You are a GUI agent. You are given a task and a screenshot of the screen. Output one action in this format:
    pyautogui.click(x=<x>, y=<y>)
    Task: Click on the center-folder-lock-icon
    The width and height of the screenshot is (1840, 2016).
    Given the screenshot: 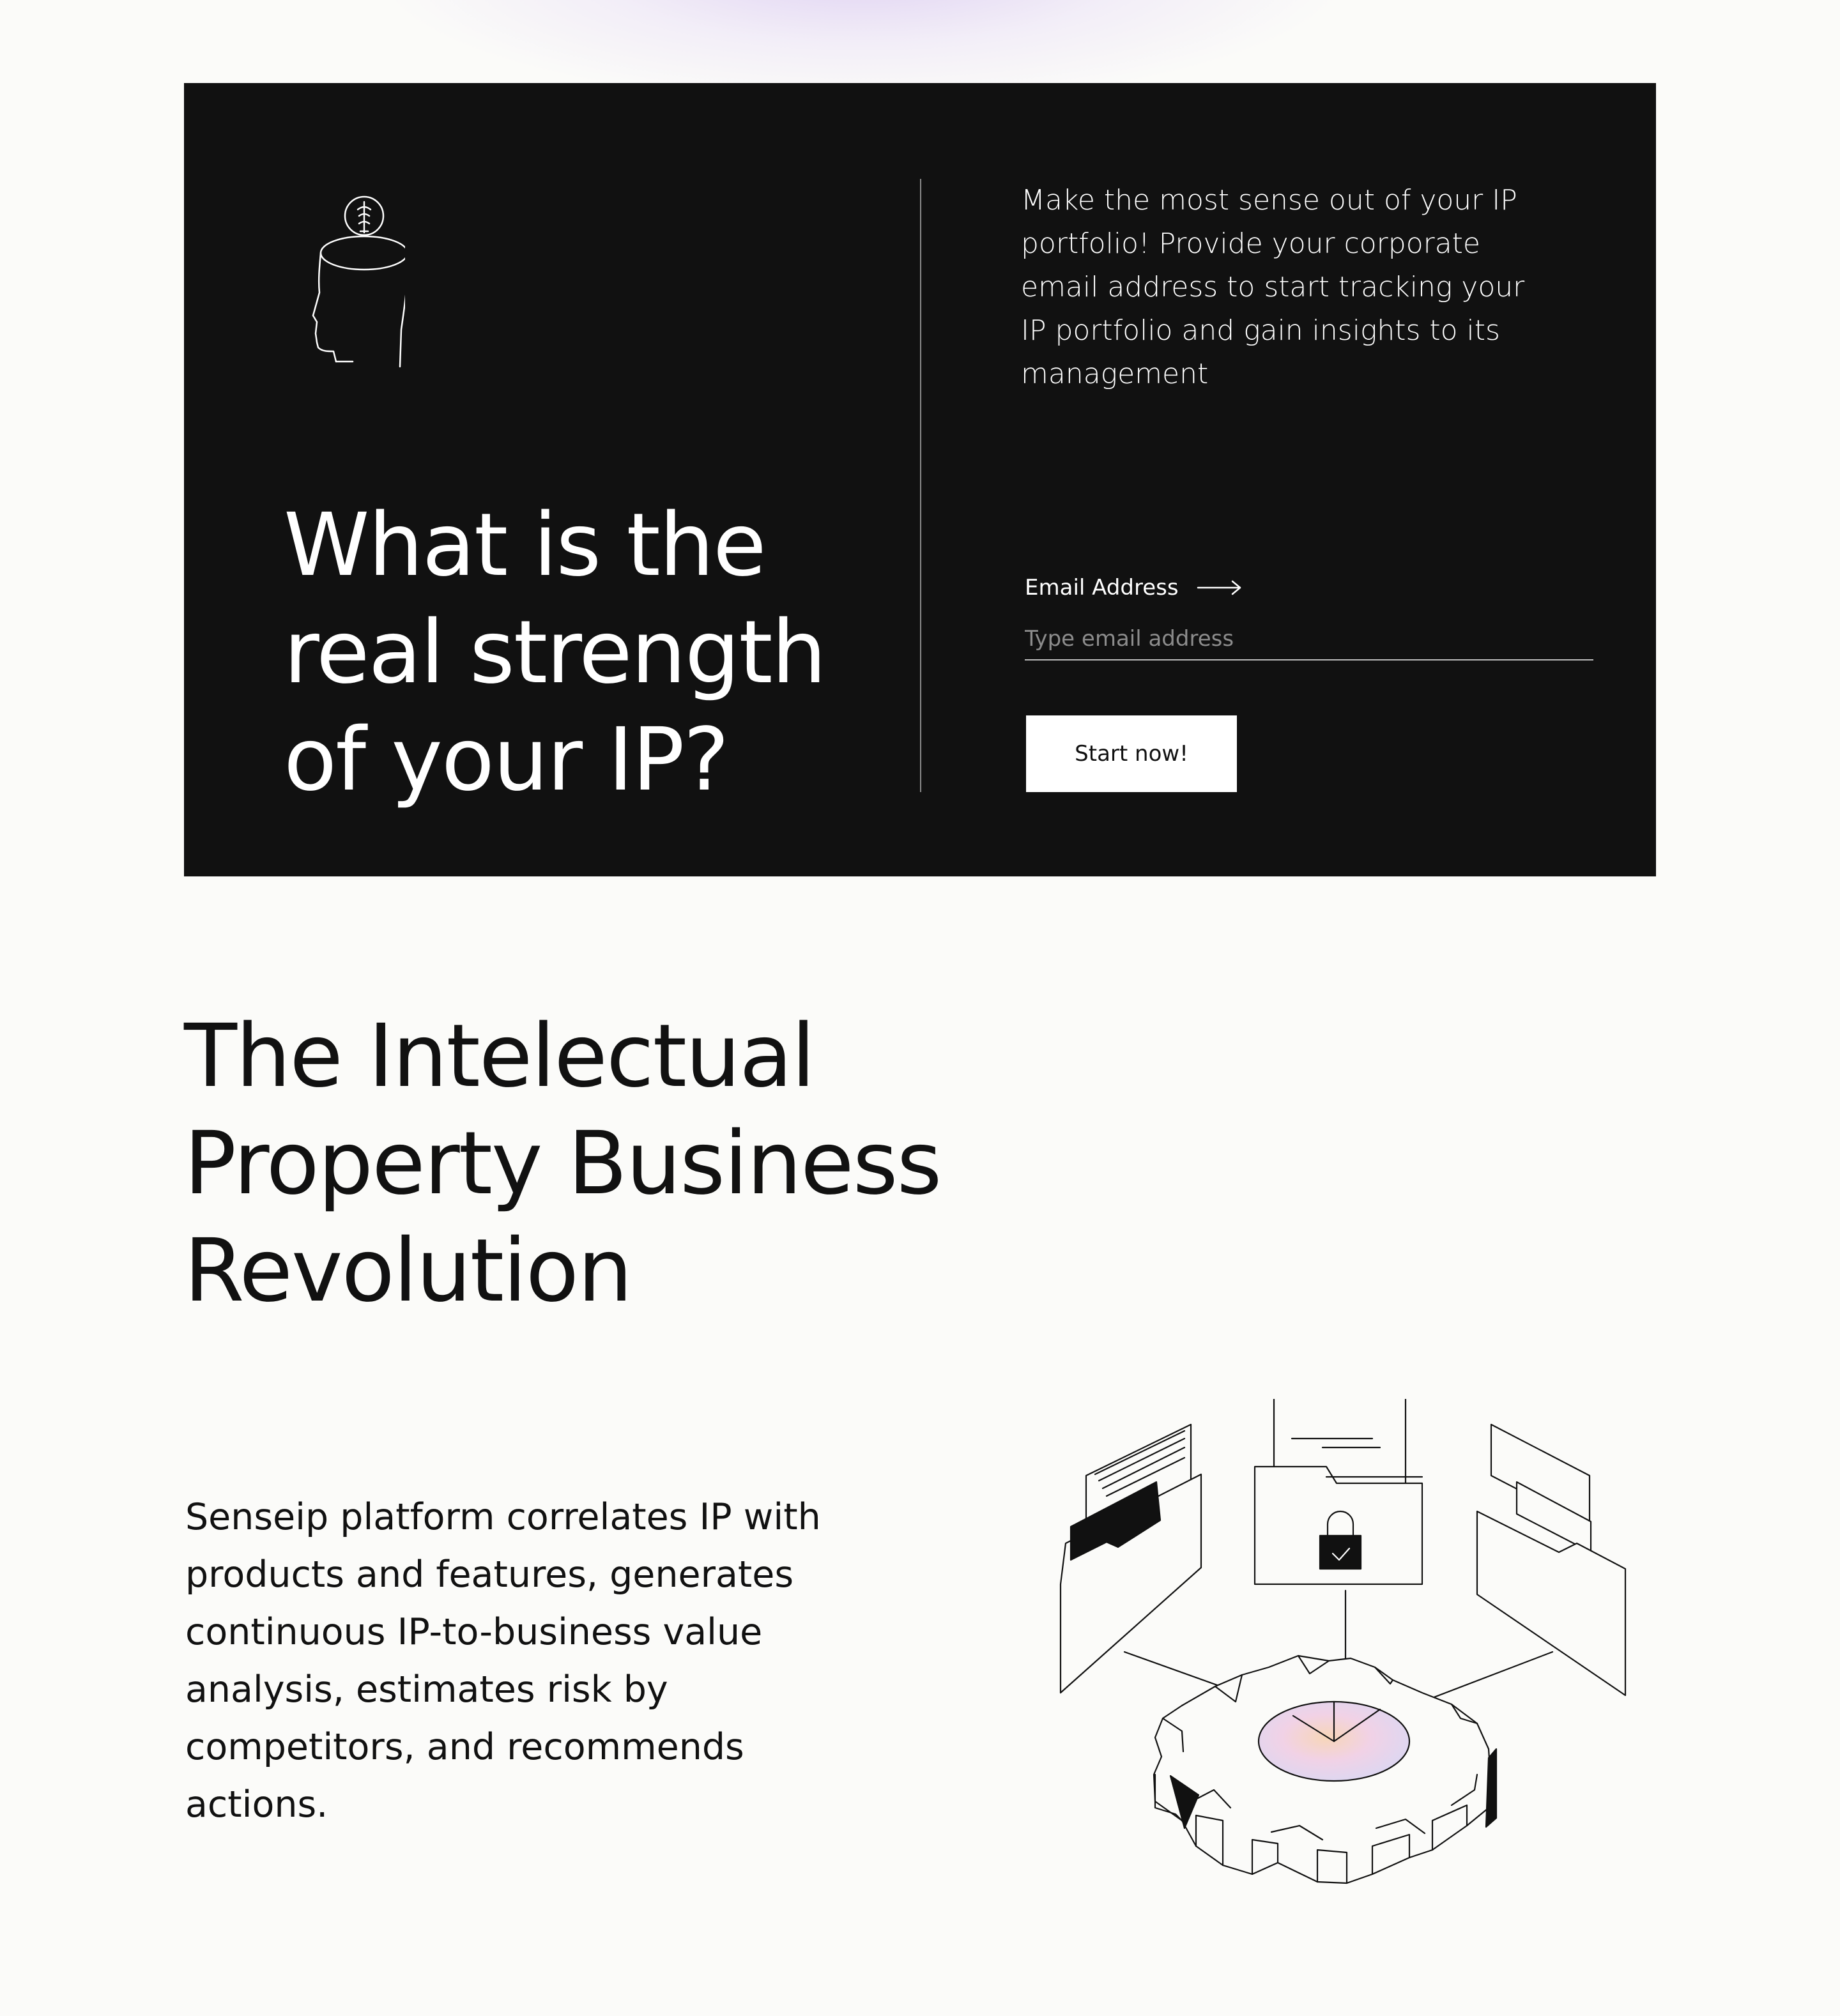 What is the action you would take?
    pyautogui.click(x=1338, y=1492)
    